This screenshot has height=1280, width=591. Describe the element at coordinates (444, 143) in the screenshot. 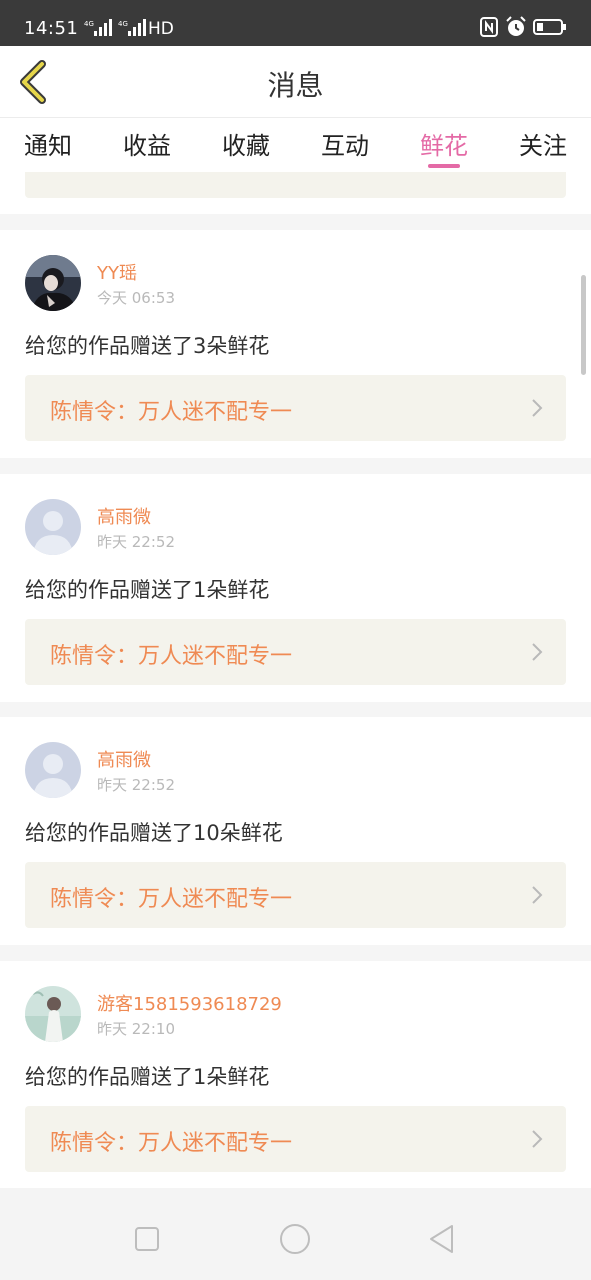

I see `tab-flowers: 鲜花` at that location.